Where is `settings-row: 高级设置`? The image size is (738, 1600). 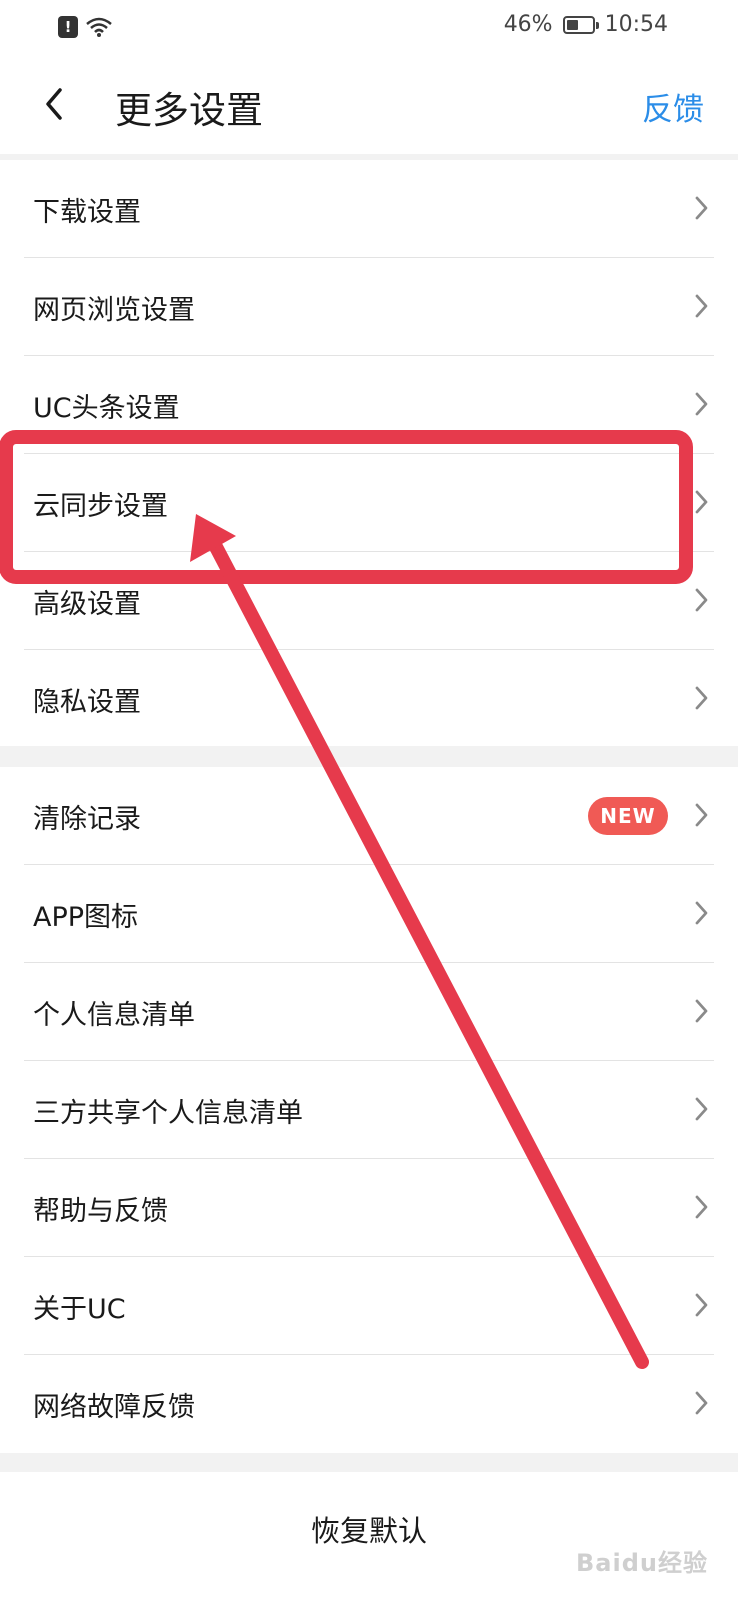
settings-row: 高级设置 is located at coordinates (369, 601).